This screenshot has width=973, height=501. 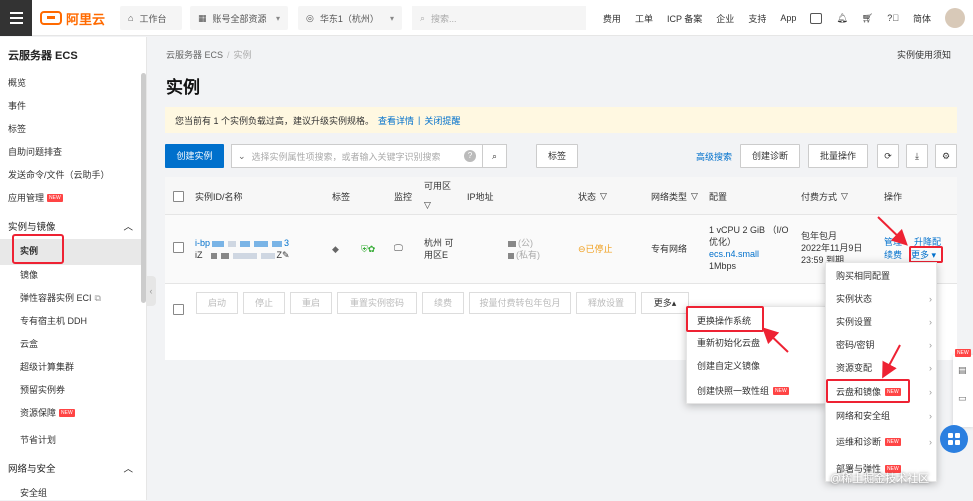 I want to click on arrow-to-disk-image, so click(x=891, y=361).